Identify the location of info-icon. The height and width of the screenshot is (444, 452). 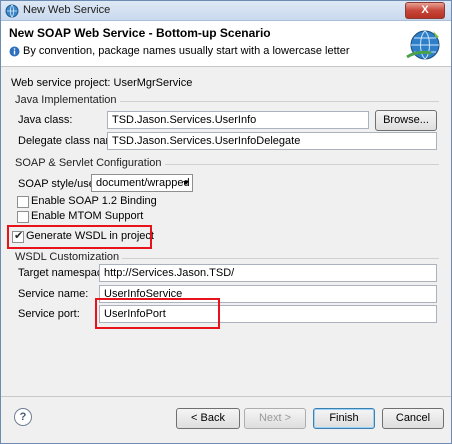
(14, 51).